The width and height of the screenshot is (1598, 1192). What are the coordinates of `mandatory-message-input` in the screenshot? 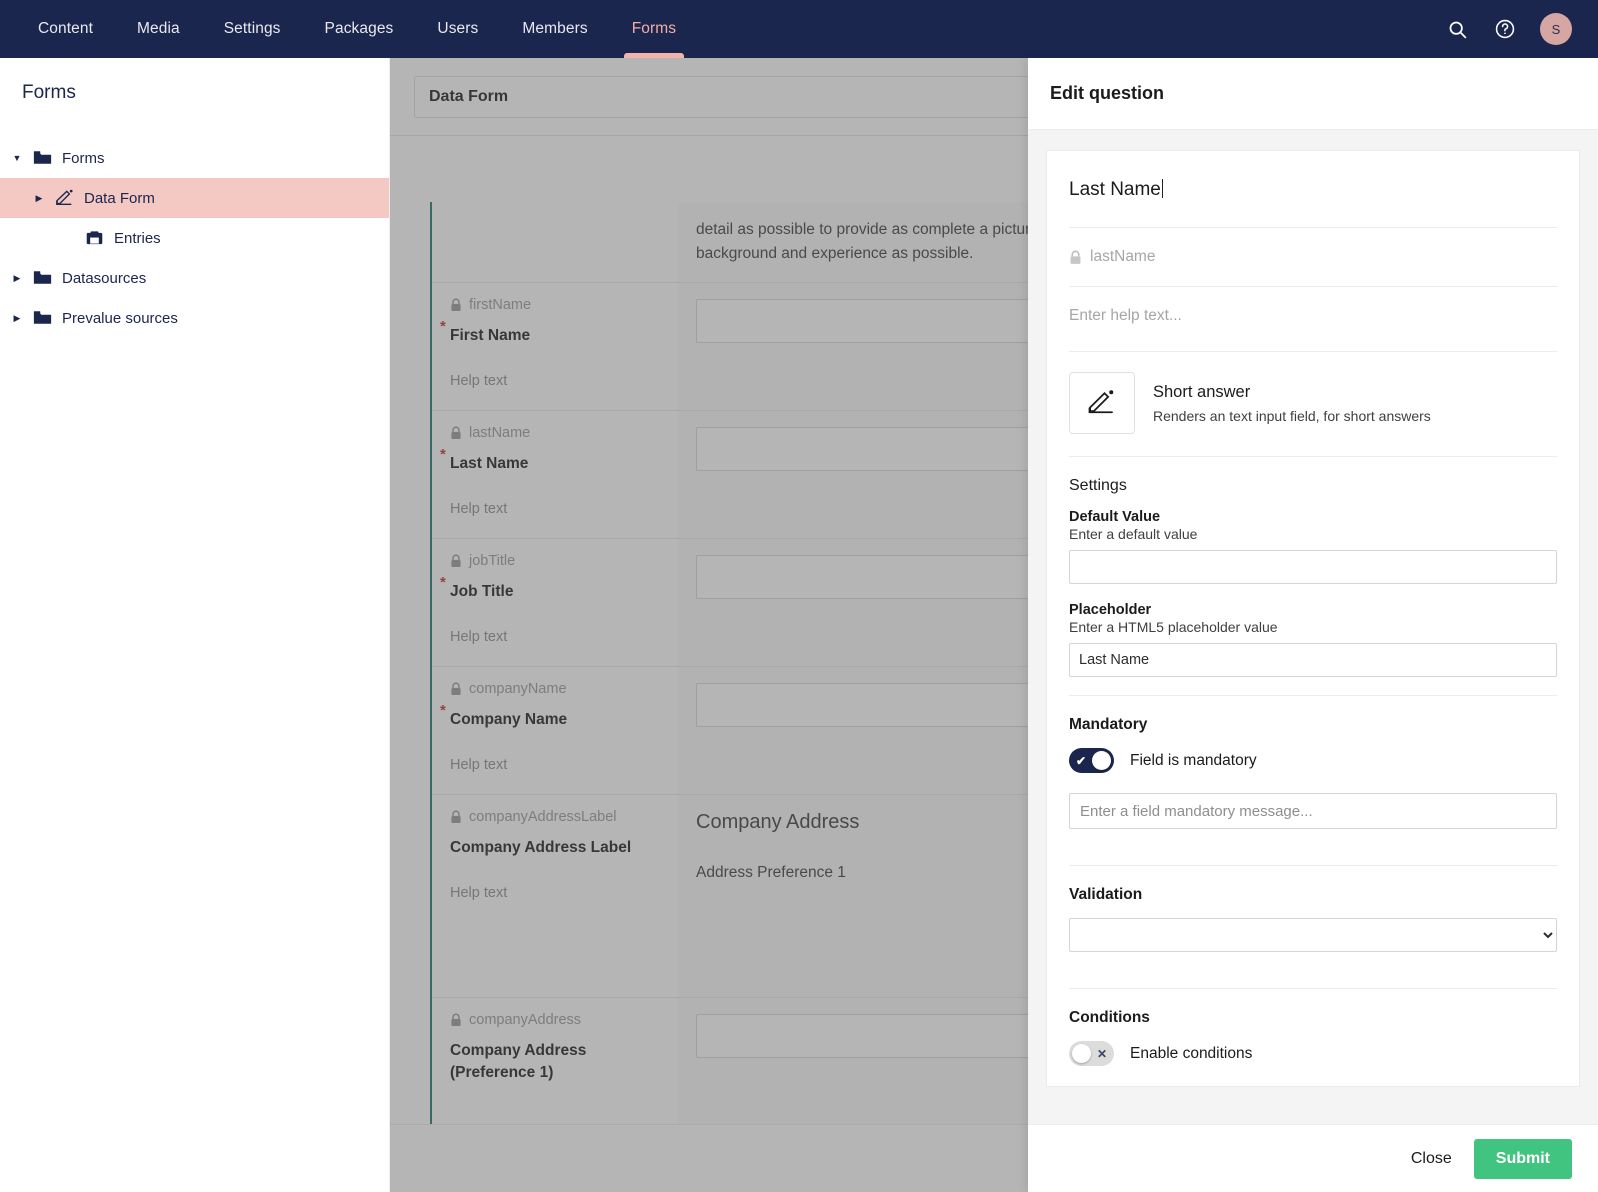 It's located at (1313, 811).